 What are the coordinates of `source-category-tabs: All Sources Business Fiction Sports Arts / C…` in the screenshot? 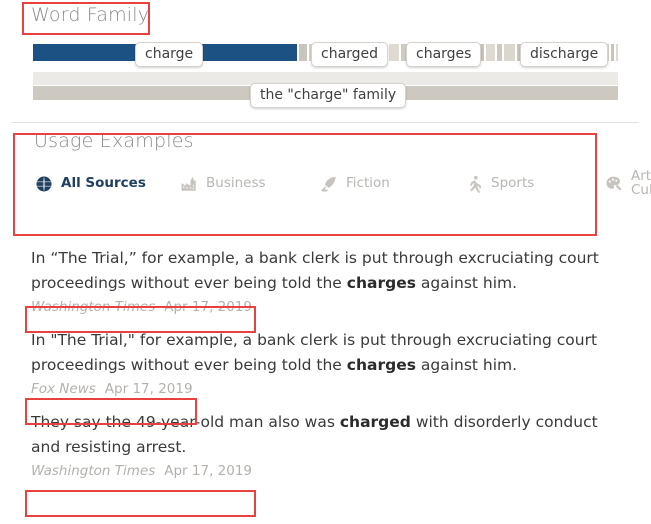 It's located at (342, 183).